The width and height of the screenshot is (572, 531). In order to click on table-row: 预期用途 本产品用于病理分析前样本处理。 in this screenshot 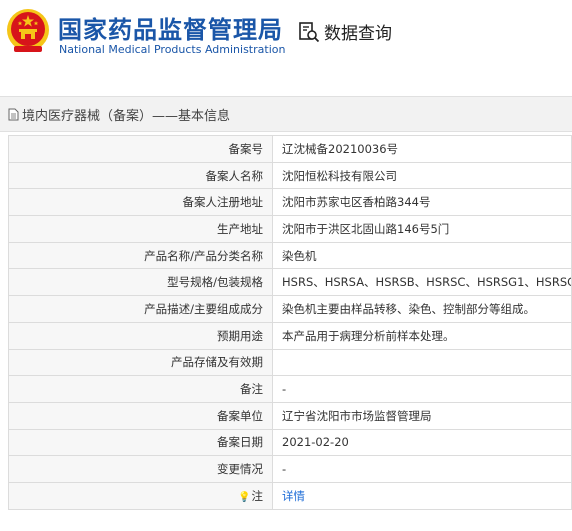, I will do `click(290, 335)`.